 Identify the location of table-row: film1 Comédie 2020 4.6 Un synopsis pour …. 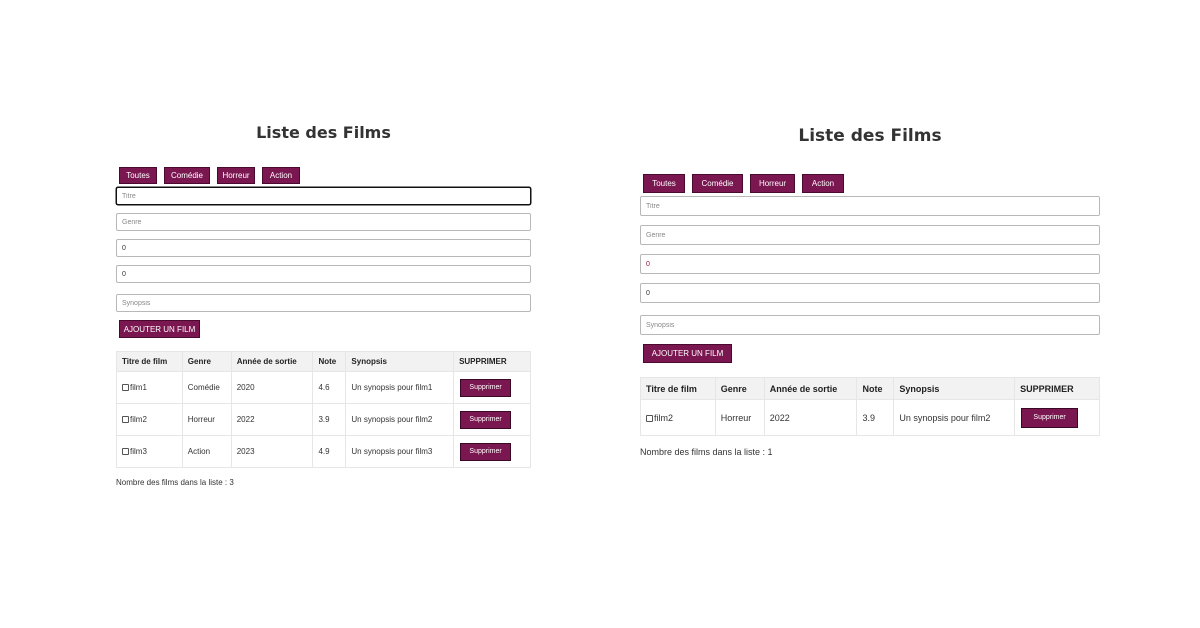
(323, 387).